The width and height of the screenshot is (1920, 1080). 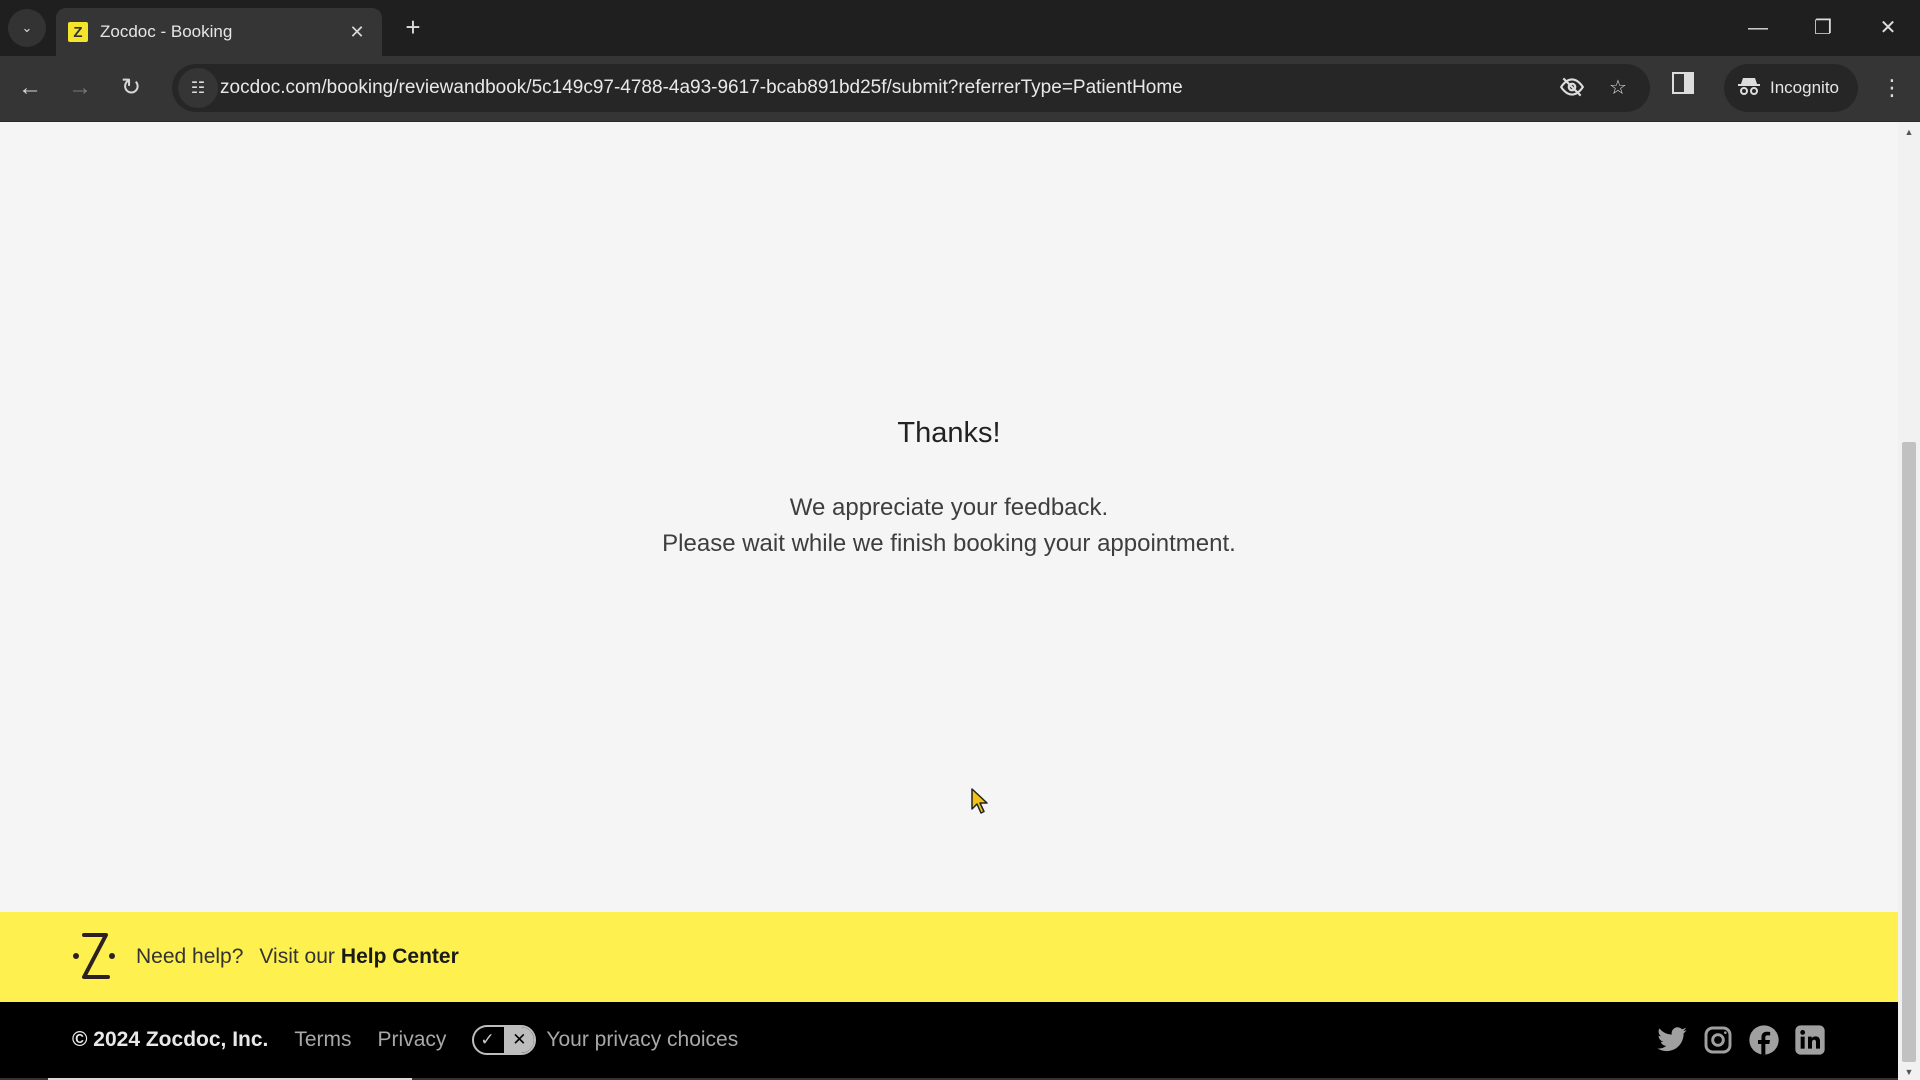 I want to click on tab-search-button: ⌄, so click(x=27, y=28).